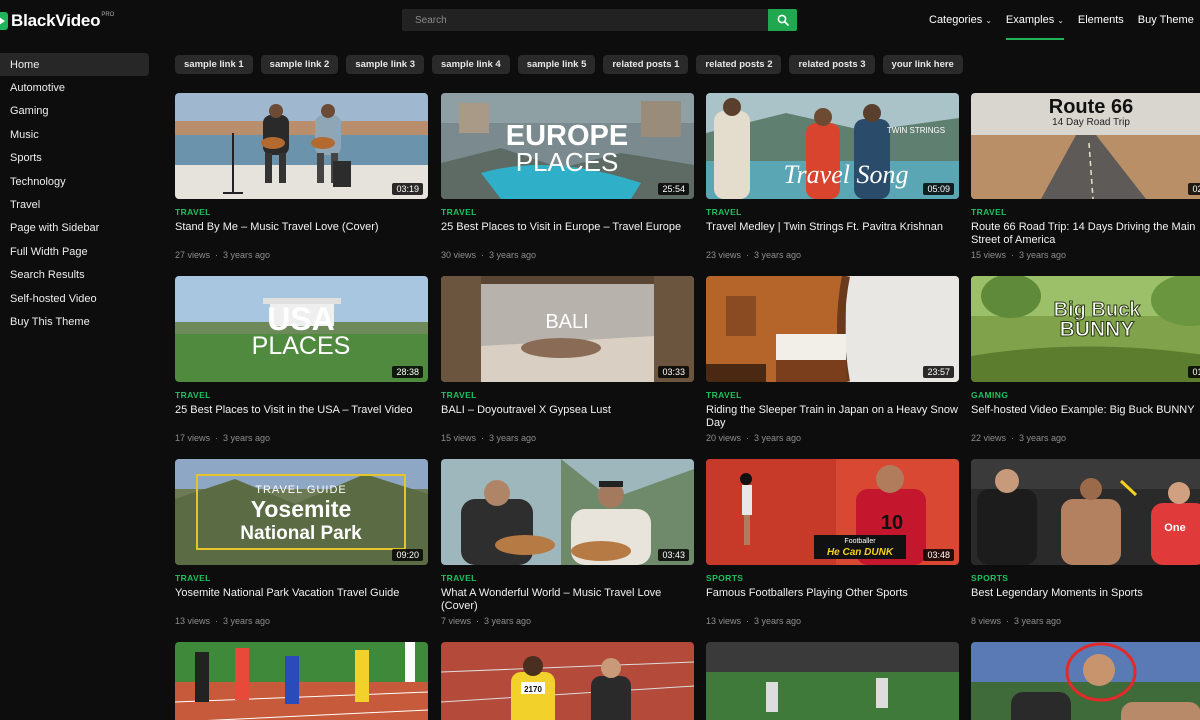  I want to click on chip-link: sample link 1, so click(214, 64).